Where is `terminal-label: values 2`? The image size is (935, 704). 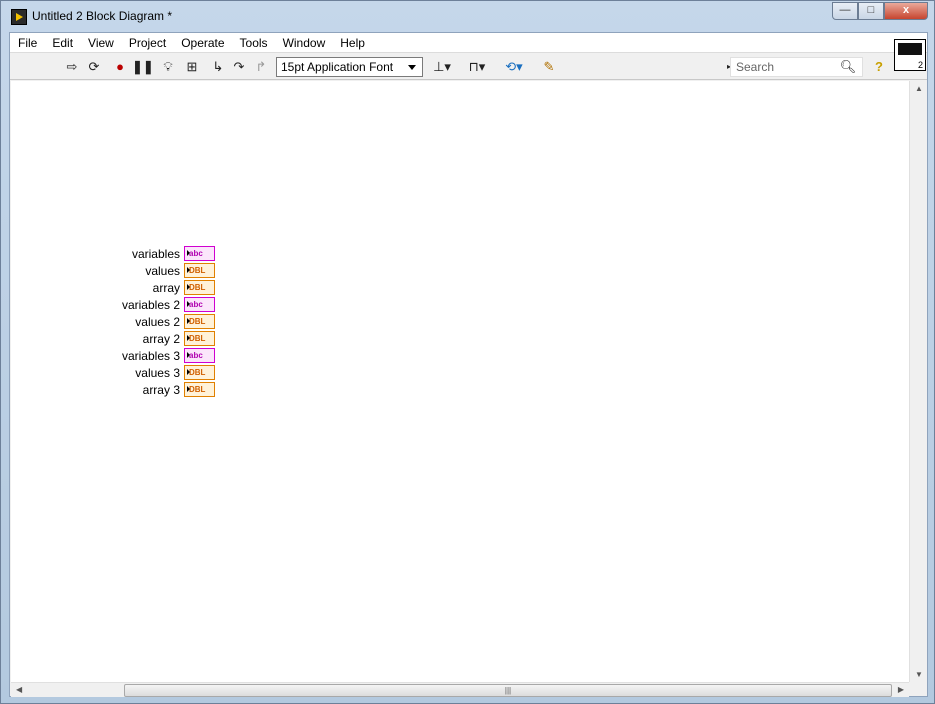
terminal-label: values 2 is located at coordinates (157, 321).